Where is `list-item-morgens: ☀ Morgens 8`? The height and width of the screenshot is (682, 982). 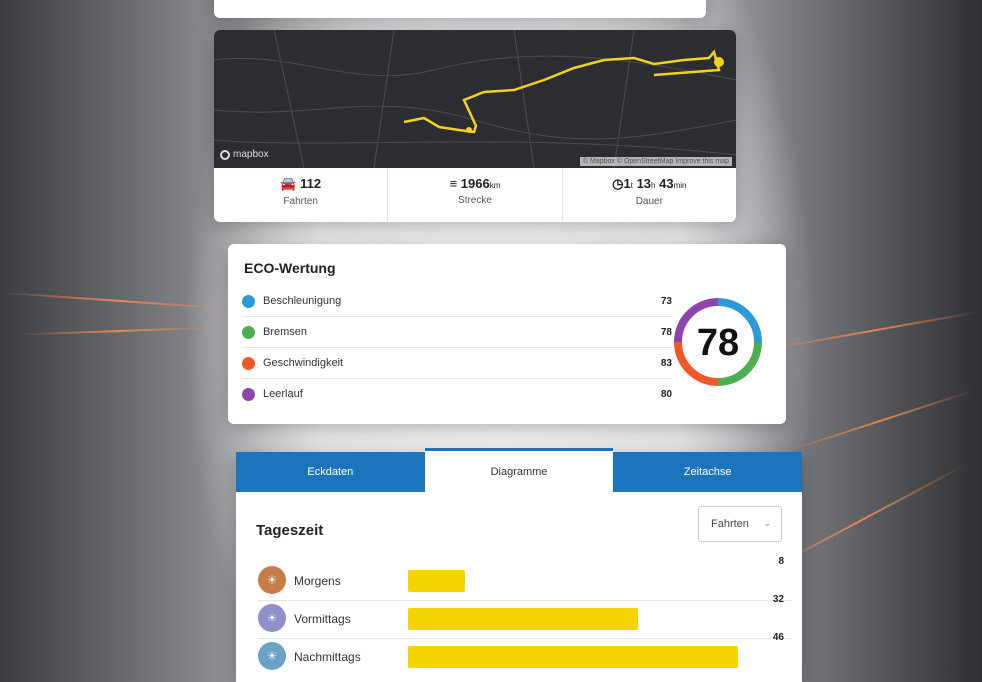 list-item-morgens: ☀ Morgens 8 is located at coordinates (525, 578).